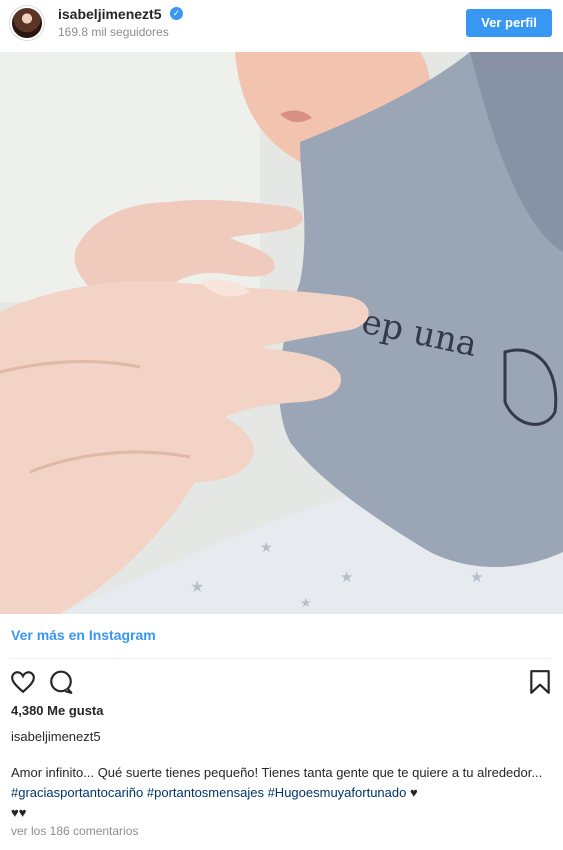  Describe the element at coordinates (61, 682) in the screenshot. I see `comment-icon` at that location.